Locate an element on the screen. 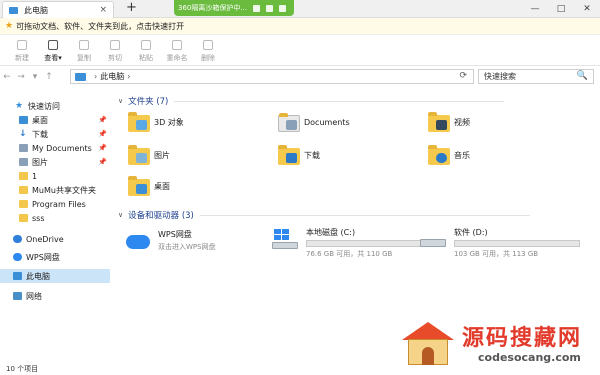 The height and width of the screenshot is (375, 600). new-tab-button: + is located at coordinates (131, 8).